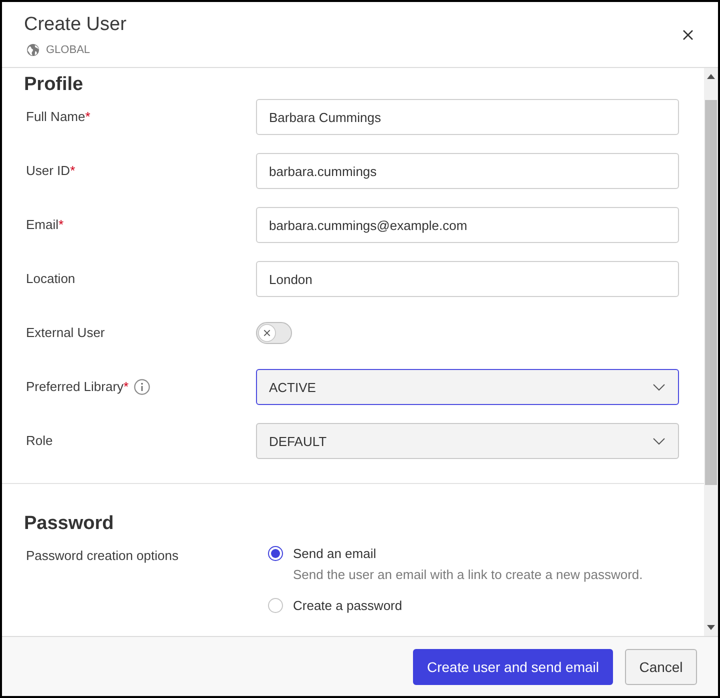 This screenshot has height=698, width=720. Describe the element at coordinates (142, 387) in the screenshot. I see `info-icon` at that location.